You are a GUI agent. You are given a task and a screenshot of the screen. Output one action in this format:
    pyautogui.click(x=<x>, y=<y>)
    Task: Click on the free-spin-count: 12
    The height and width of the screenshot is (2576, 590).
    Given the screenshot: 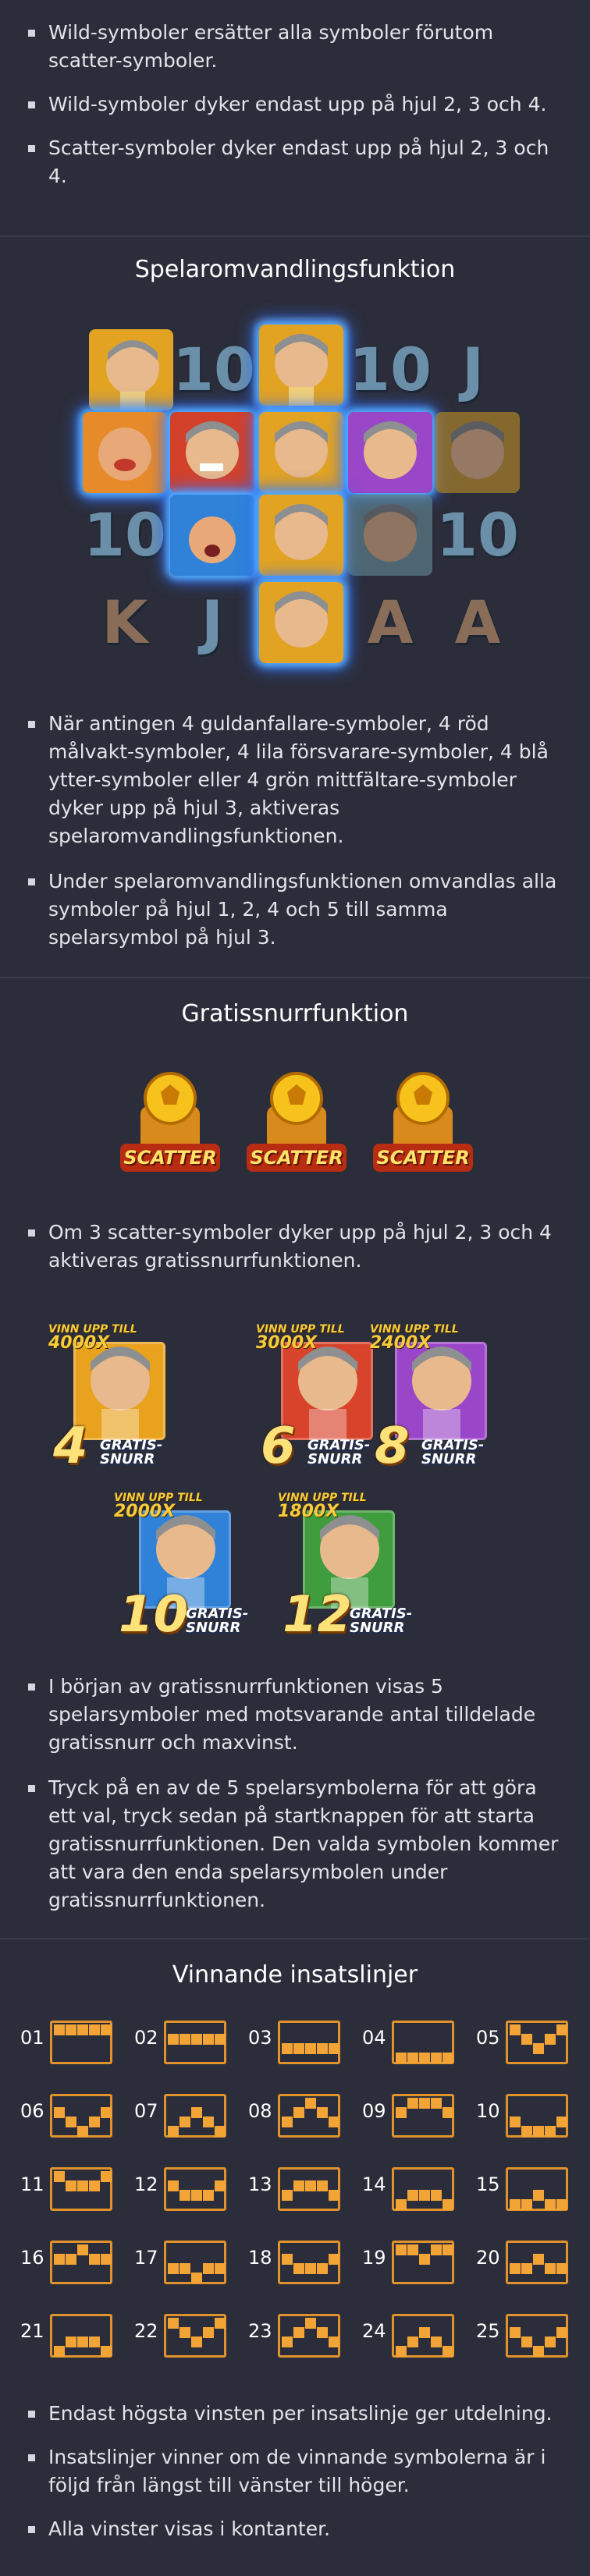 What is the action you would take?
    pyautogui.click(x=318, y=1615)
    